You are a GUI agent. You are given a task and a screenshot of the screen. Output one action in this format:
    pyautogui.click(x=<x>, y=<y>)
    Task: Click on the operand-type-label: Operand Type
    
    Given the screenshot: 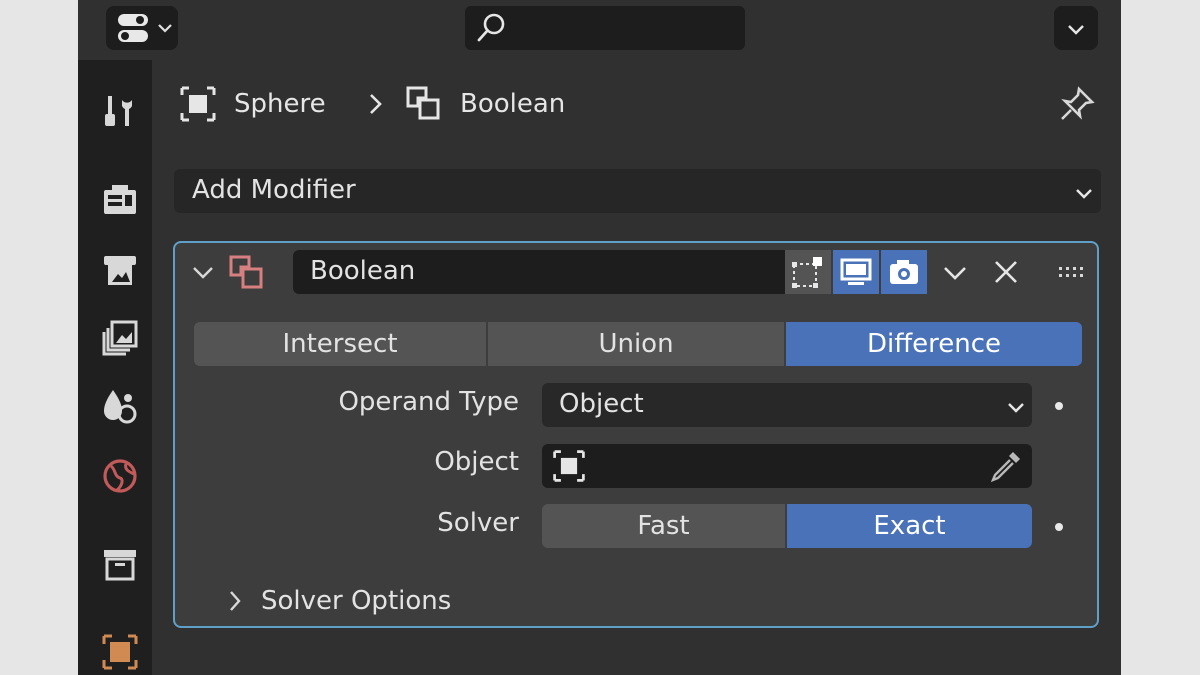 What is the action you would take?
    pyautogui.click(x=428, y=402)
    